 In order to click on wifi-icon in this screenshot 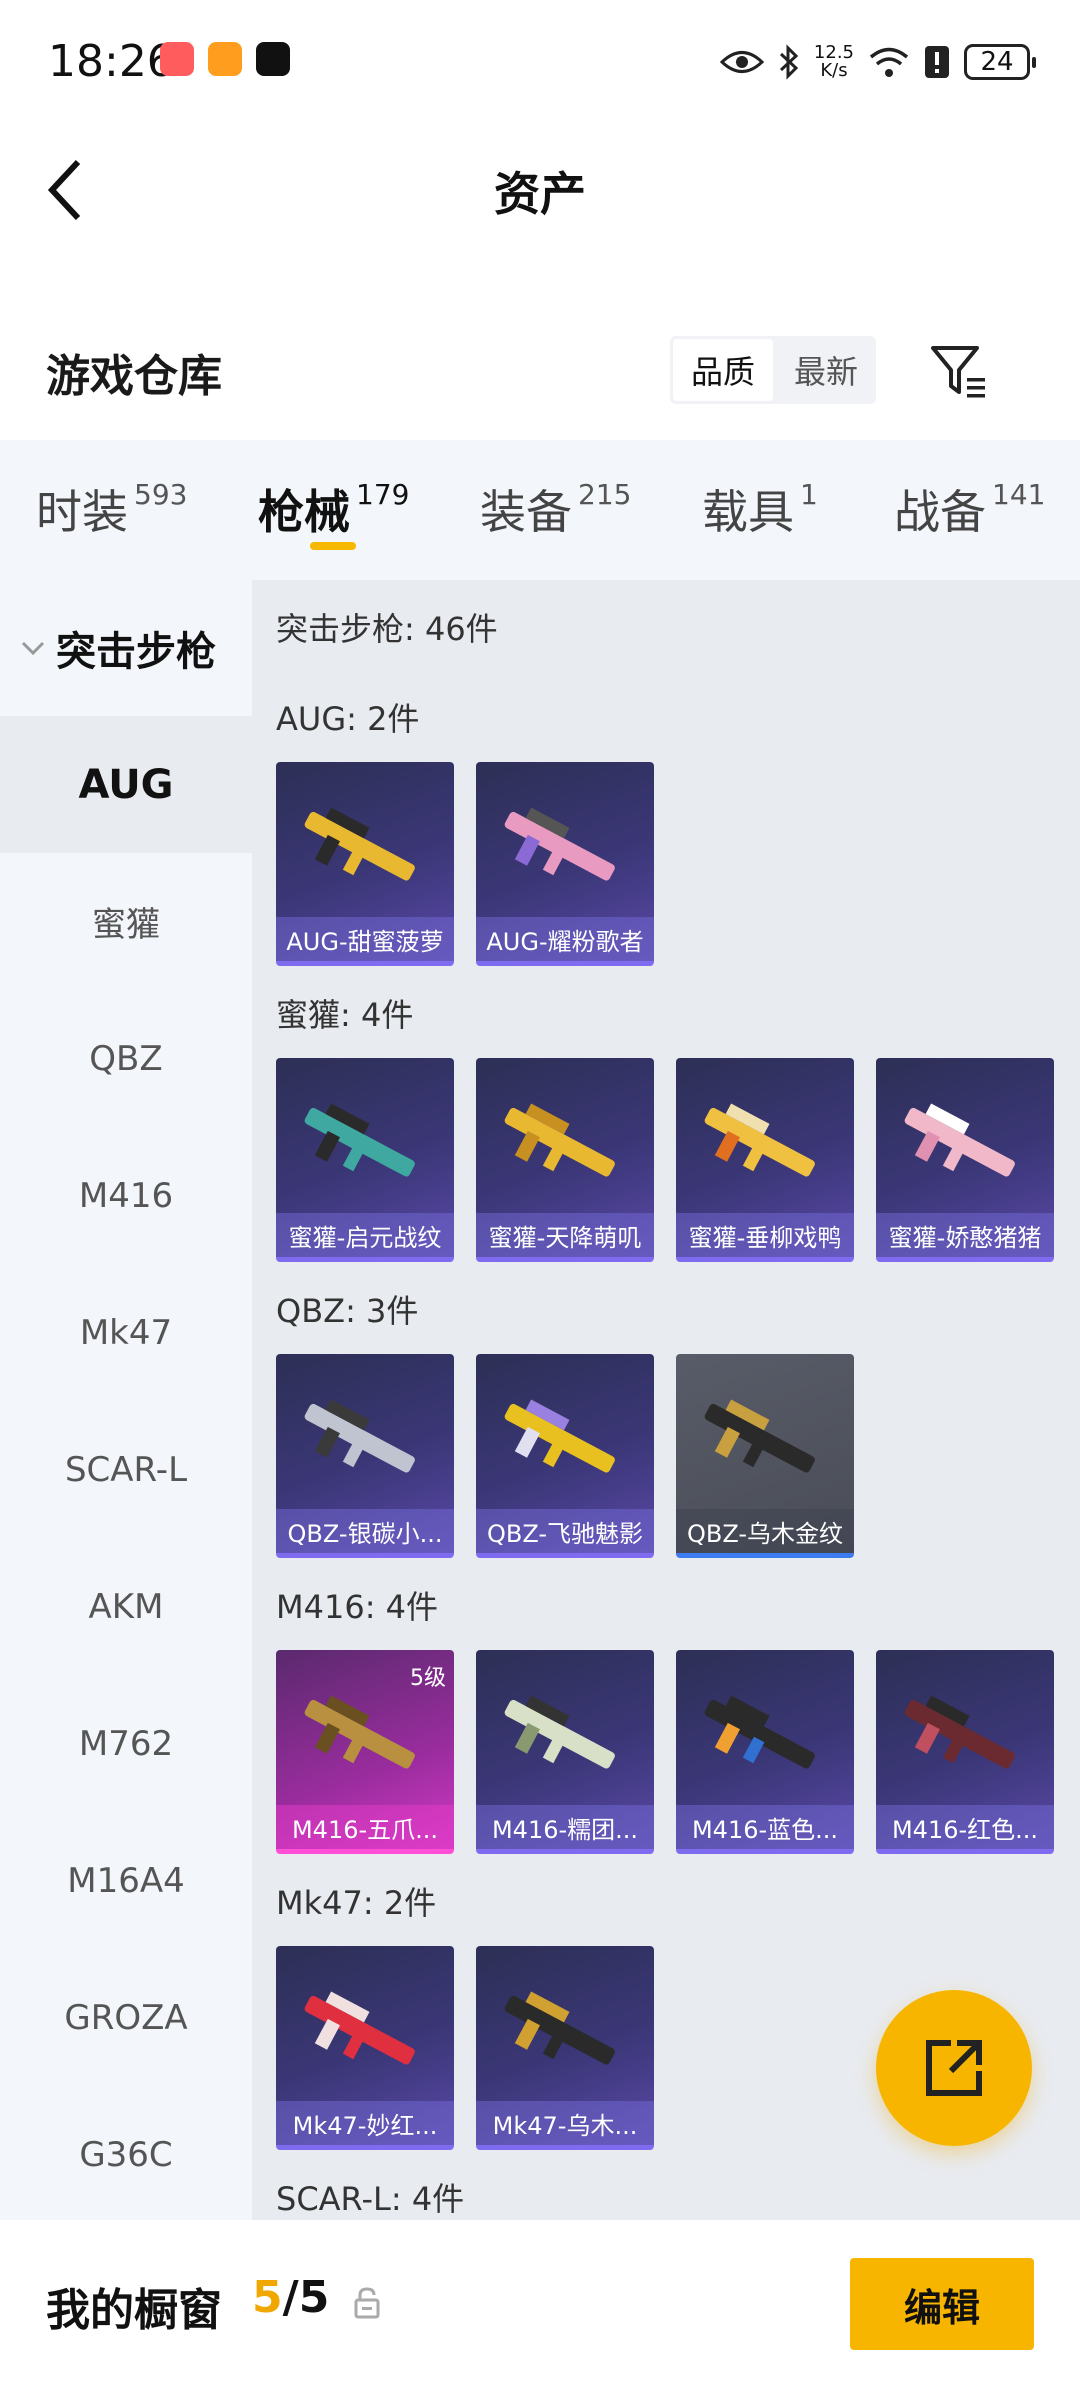, I will do `click(889, 62)`.